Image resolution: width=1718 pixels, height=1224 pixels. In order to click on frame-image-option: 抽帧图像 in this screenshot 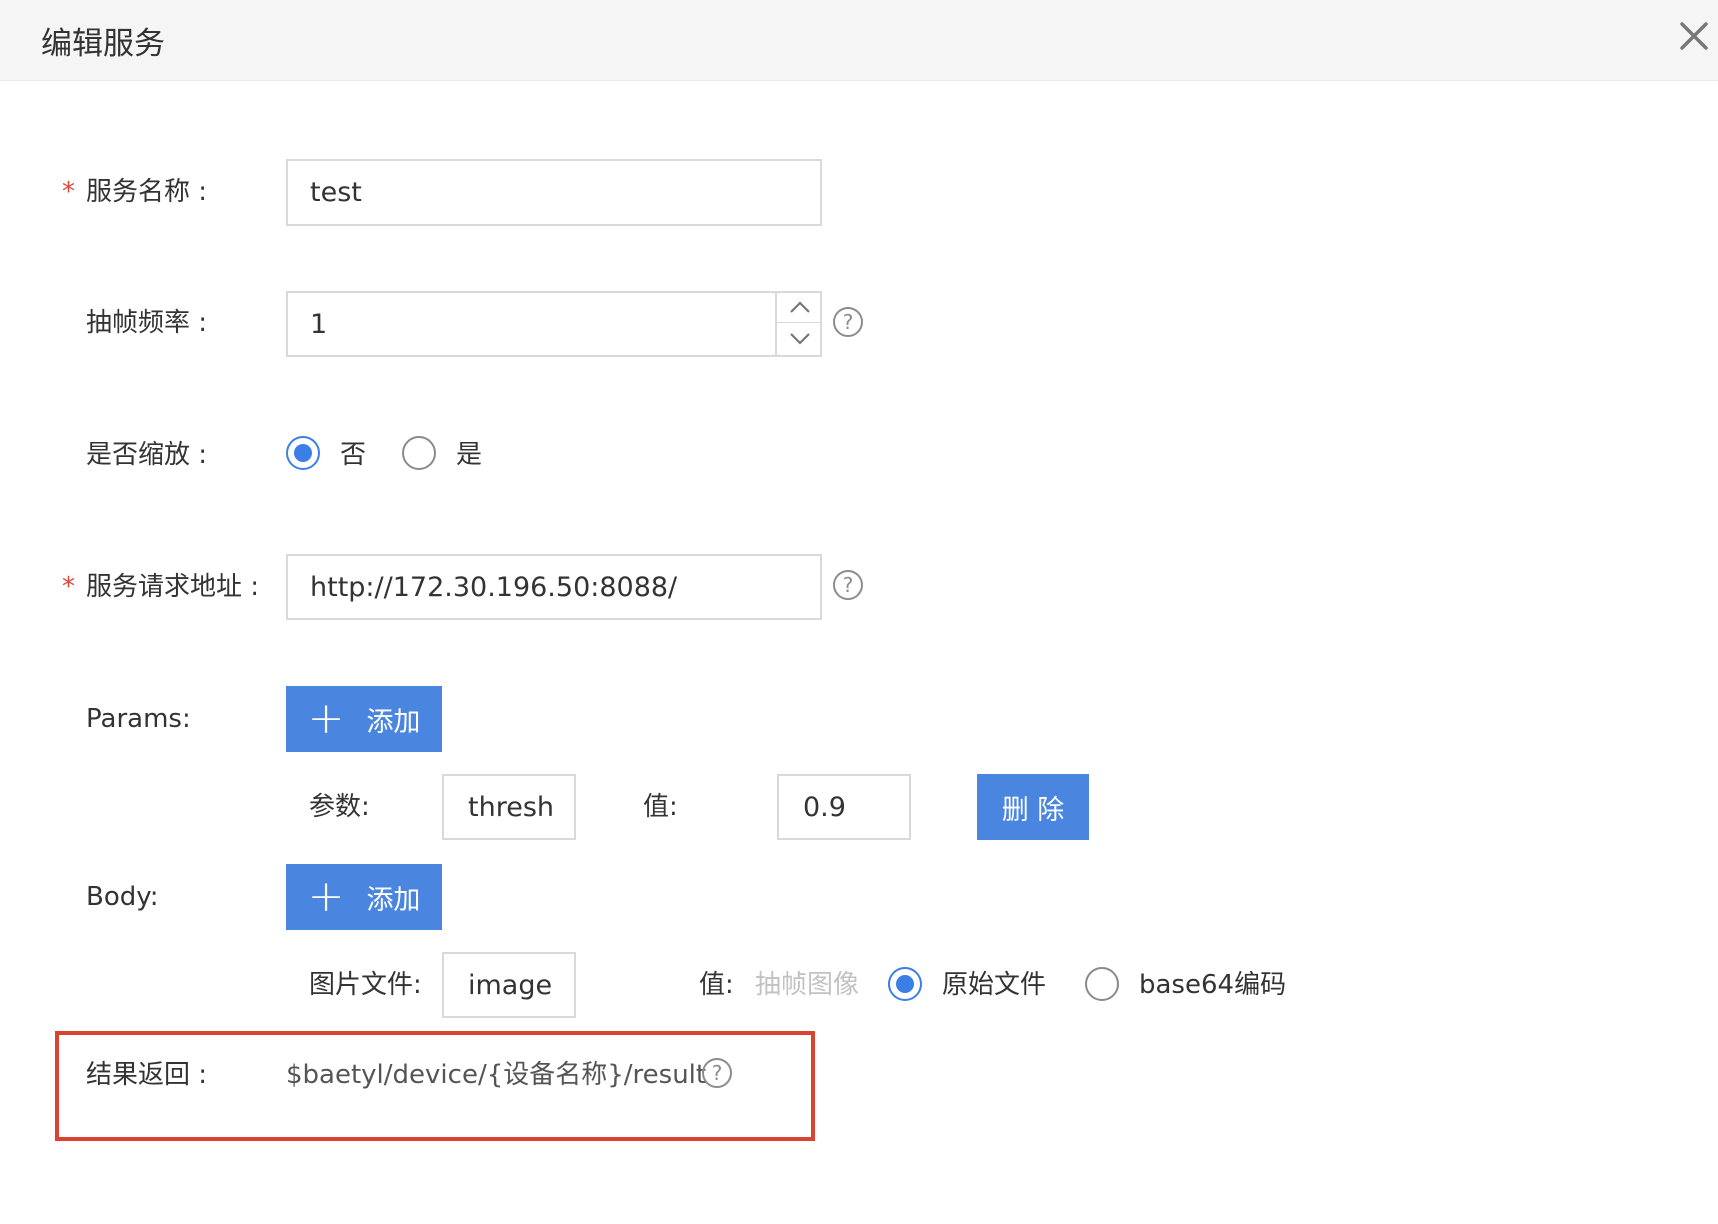, I will do `click(807, 985)`.